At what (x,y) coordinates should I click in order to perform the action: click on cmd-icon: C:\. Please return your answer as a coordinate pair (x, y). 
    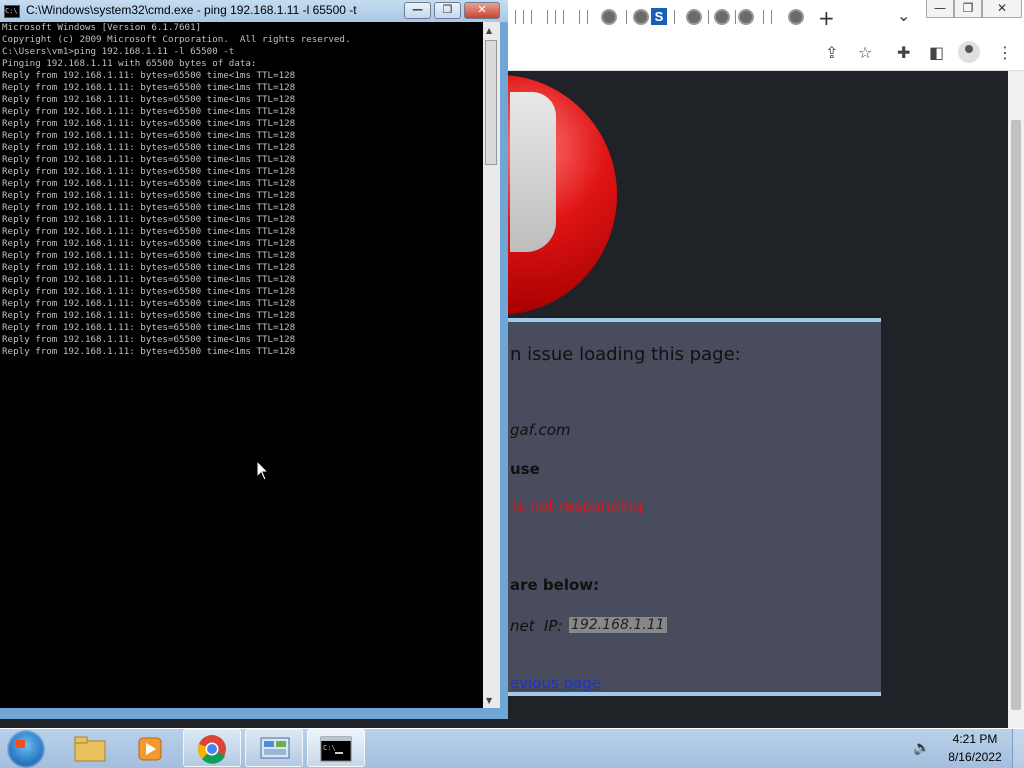
    Looking at the image, I should click on (336, 749).